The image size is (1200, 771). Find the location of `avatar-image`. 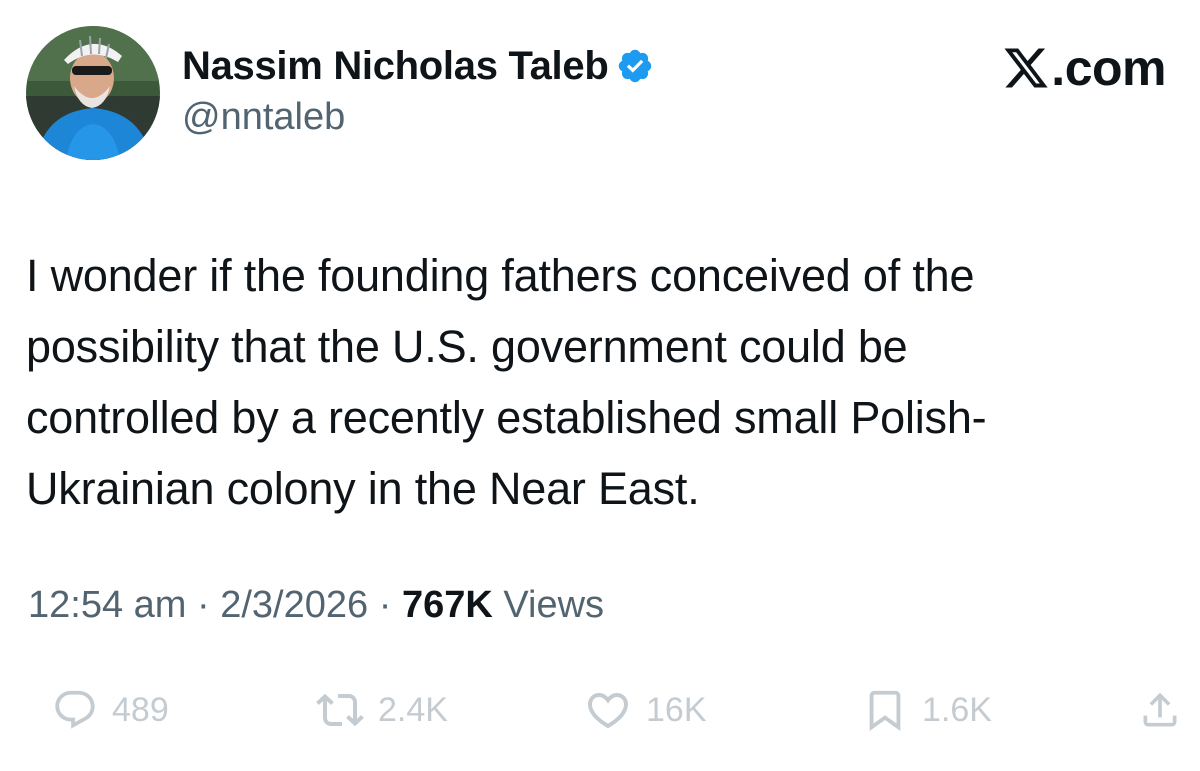

avatar-image is located at coordinates (93, 93).